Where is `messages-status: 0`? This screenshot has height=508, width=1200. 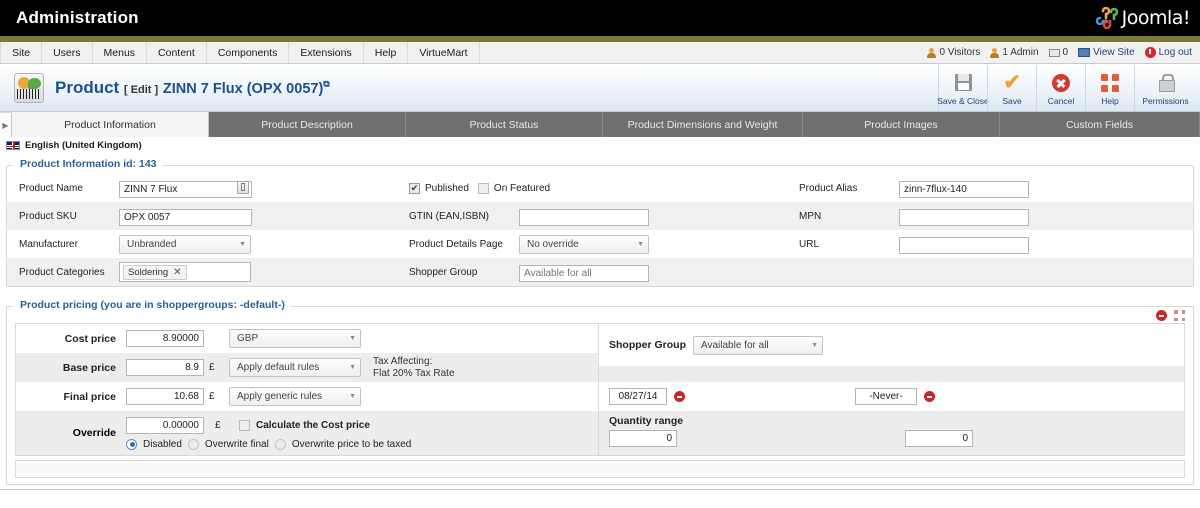
messages-status: 0 is located at coordinates (1058, 52).